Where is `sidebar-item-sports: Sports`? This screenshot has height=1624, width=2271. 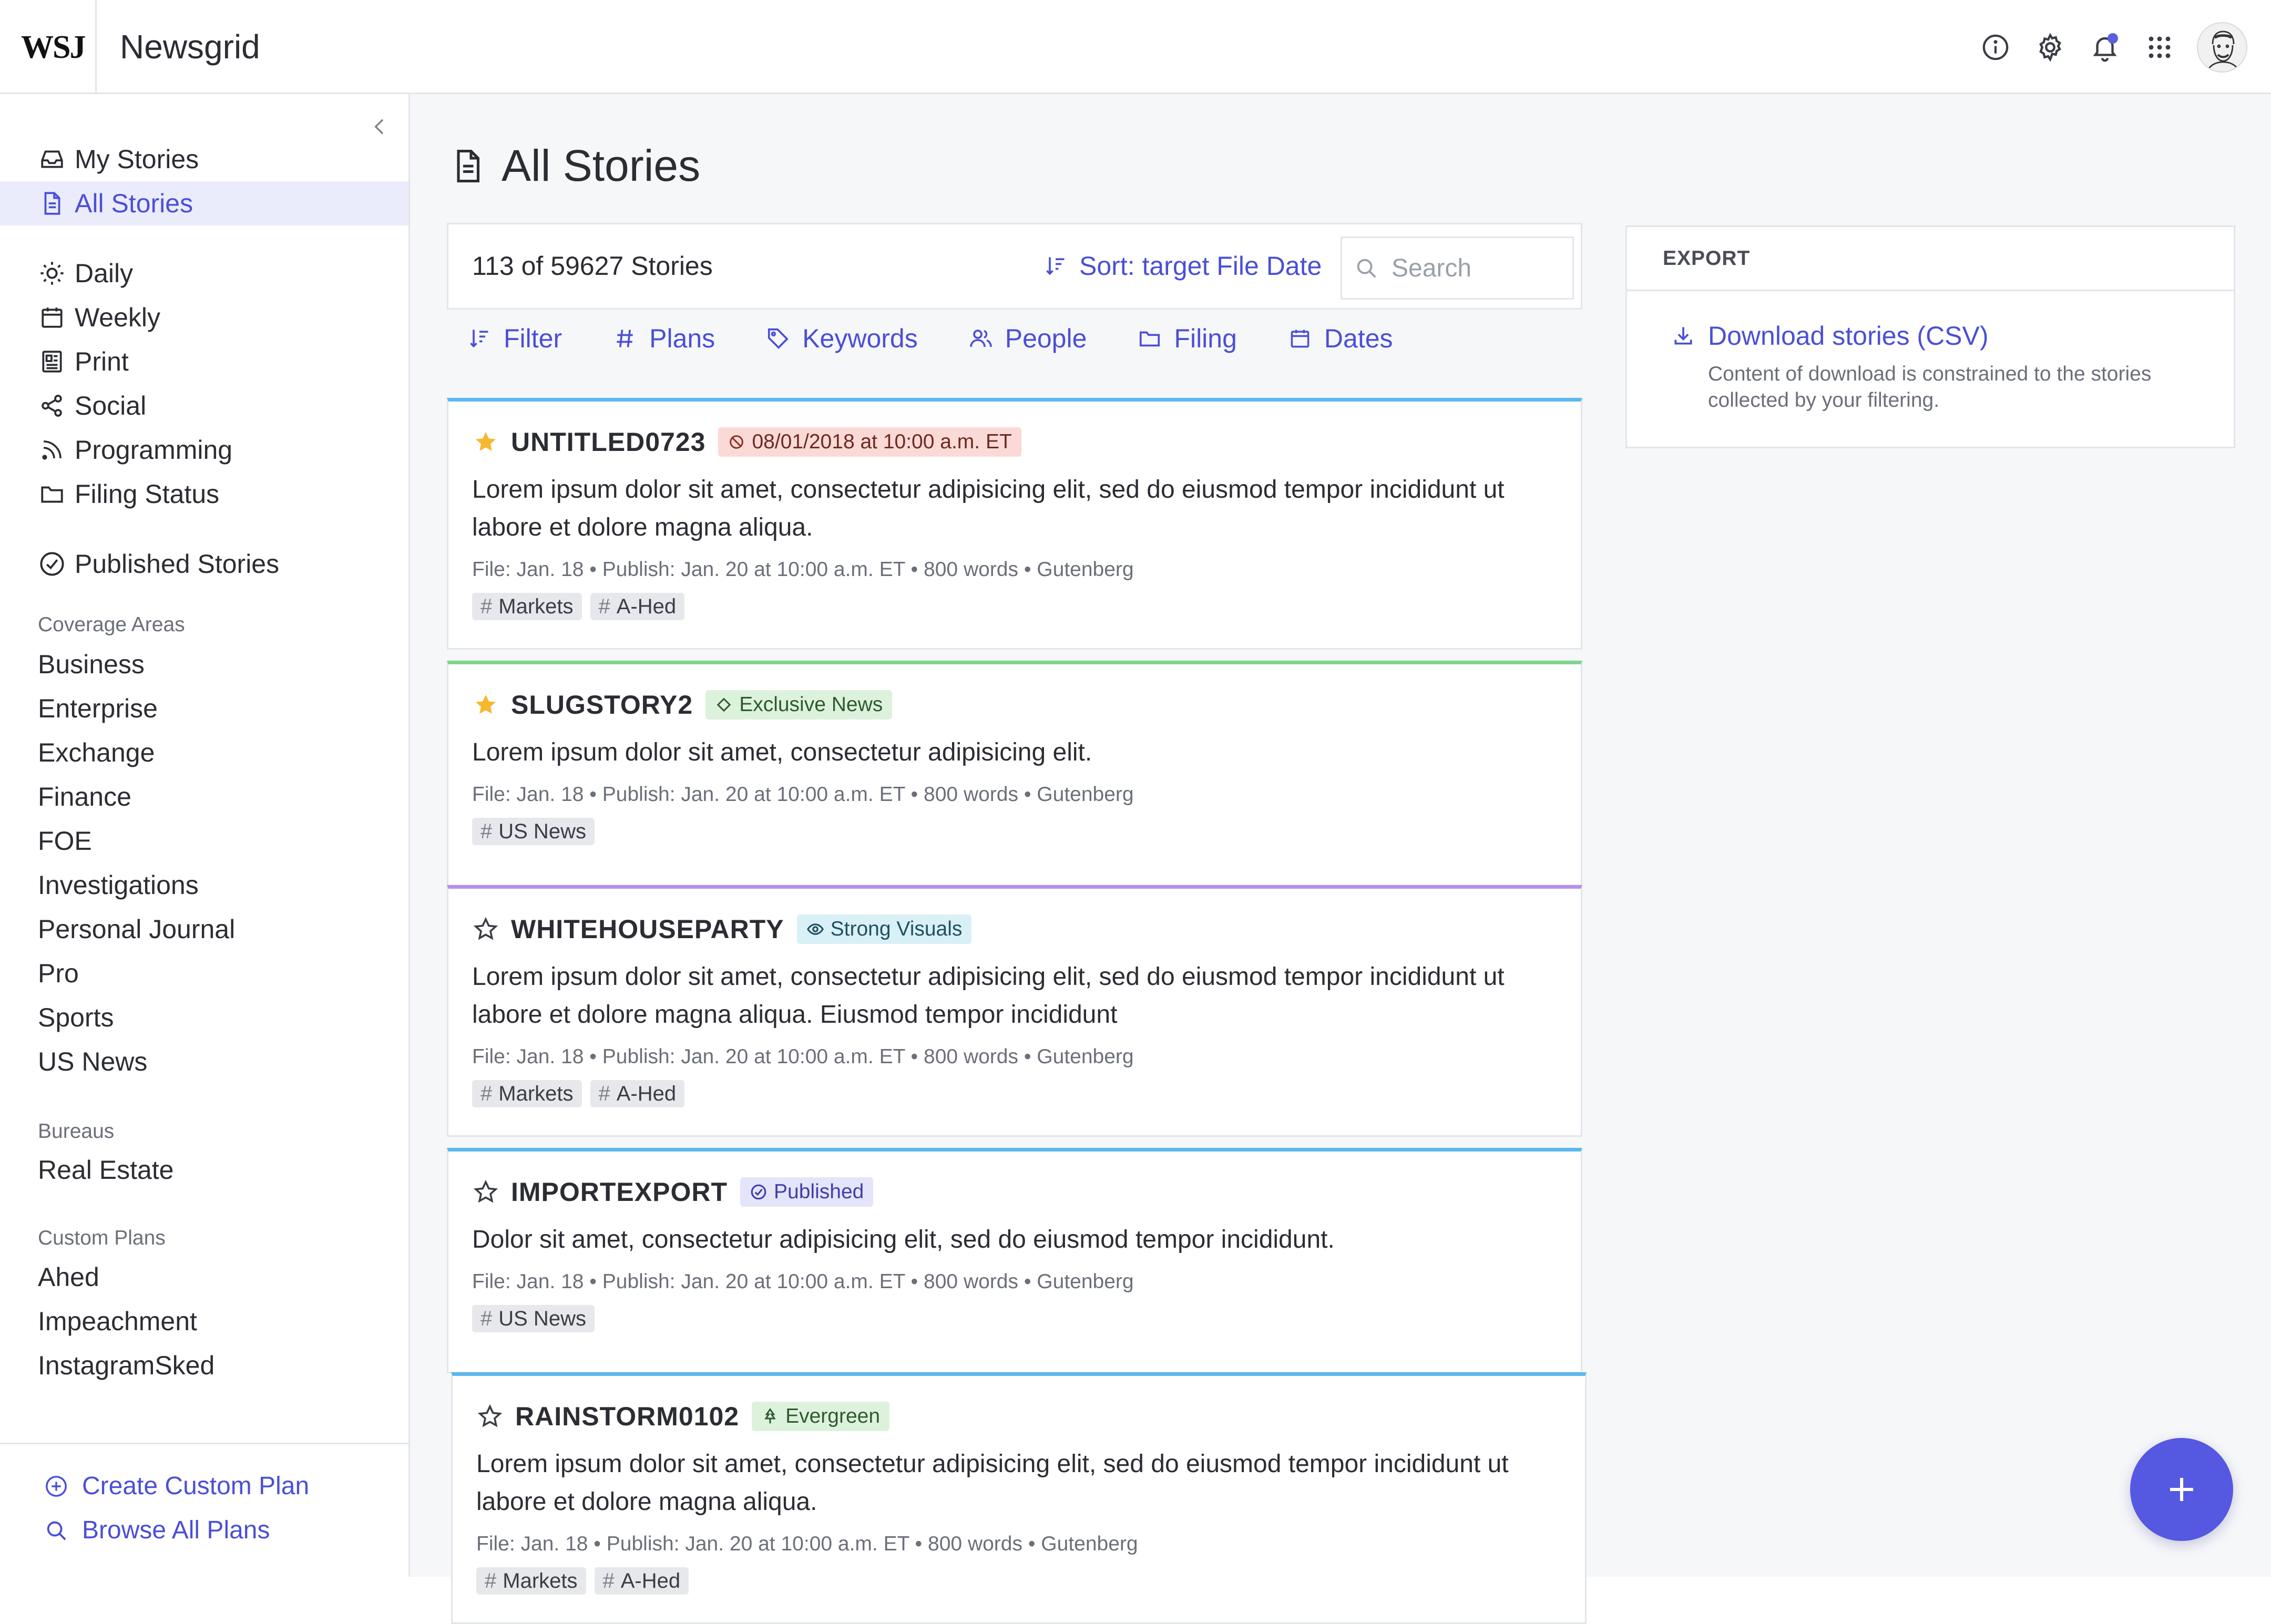
sidebar-item-sports: Sports is located at coordinates (76, 1017).